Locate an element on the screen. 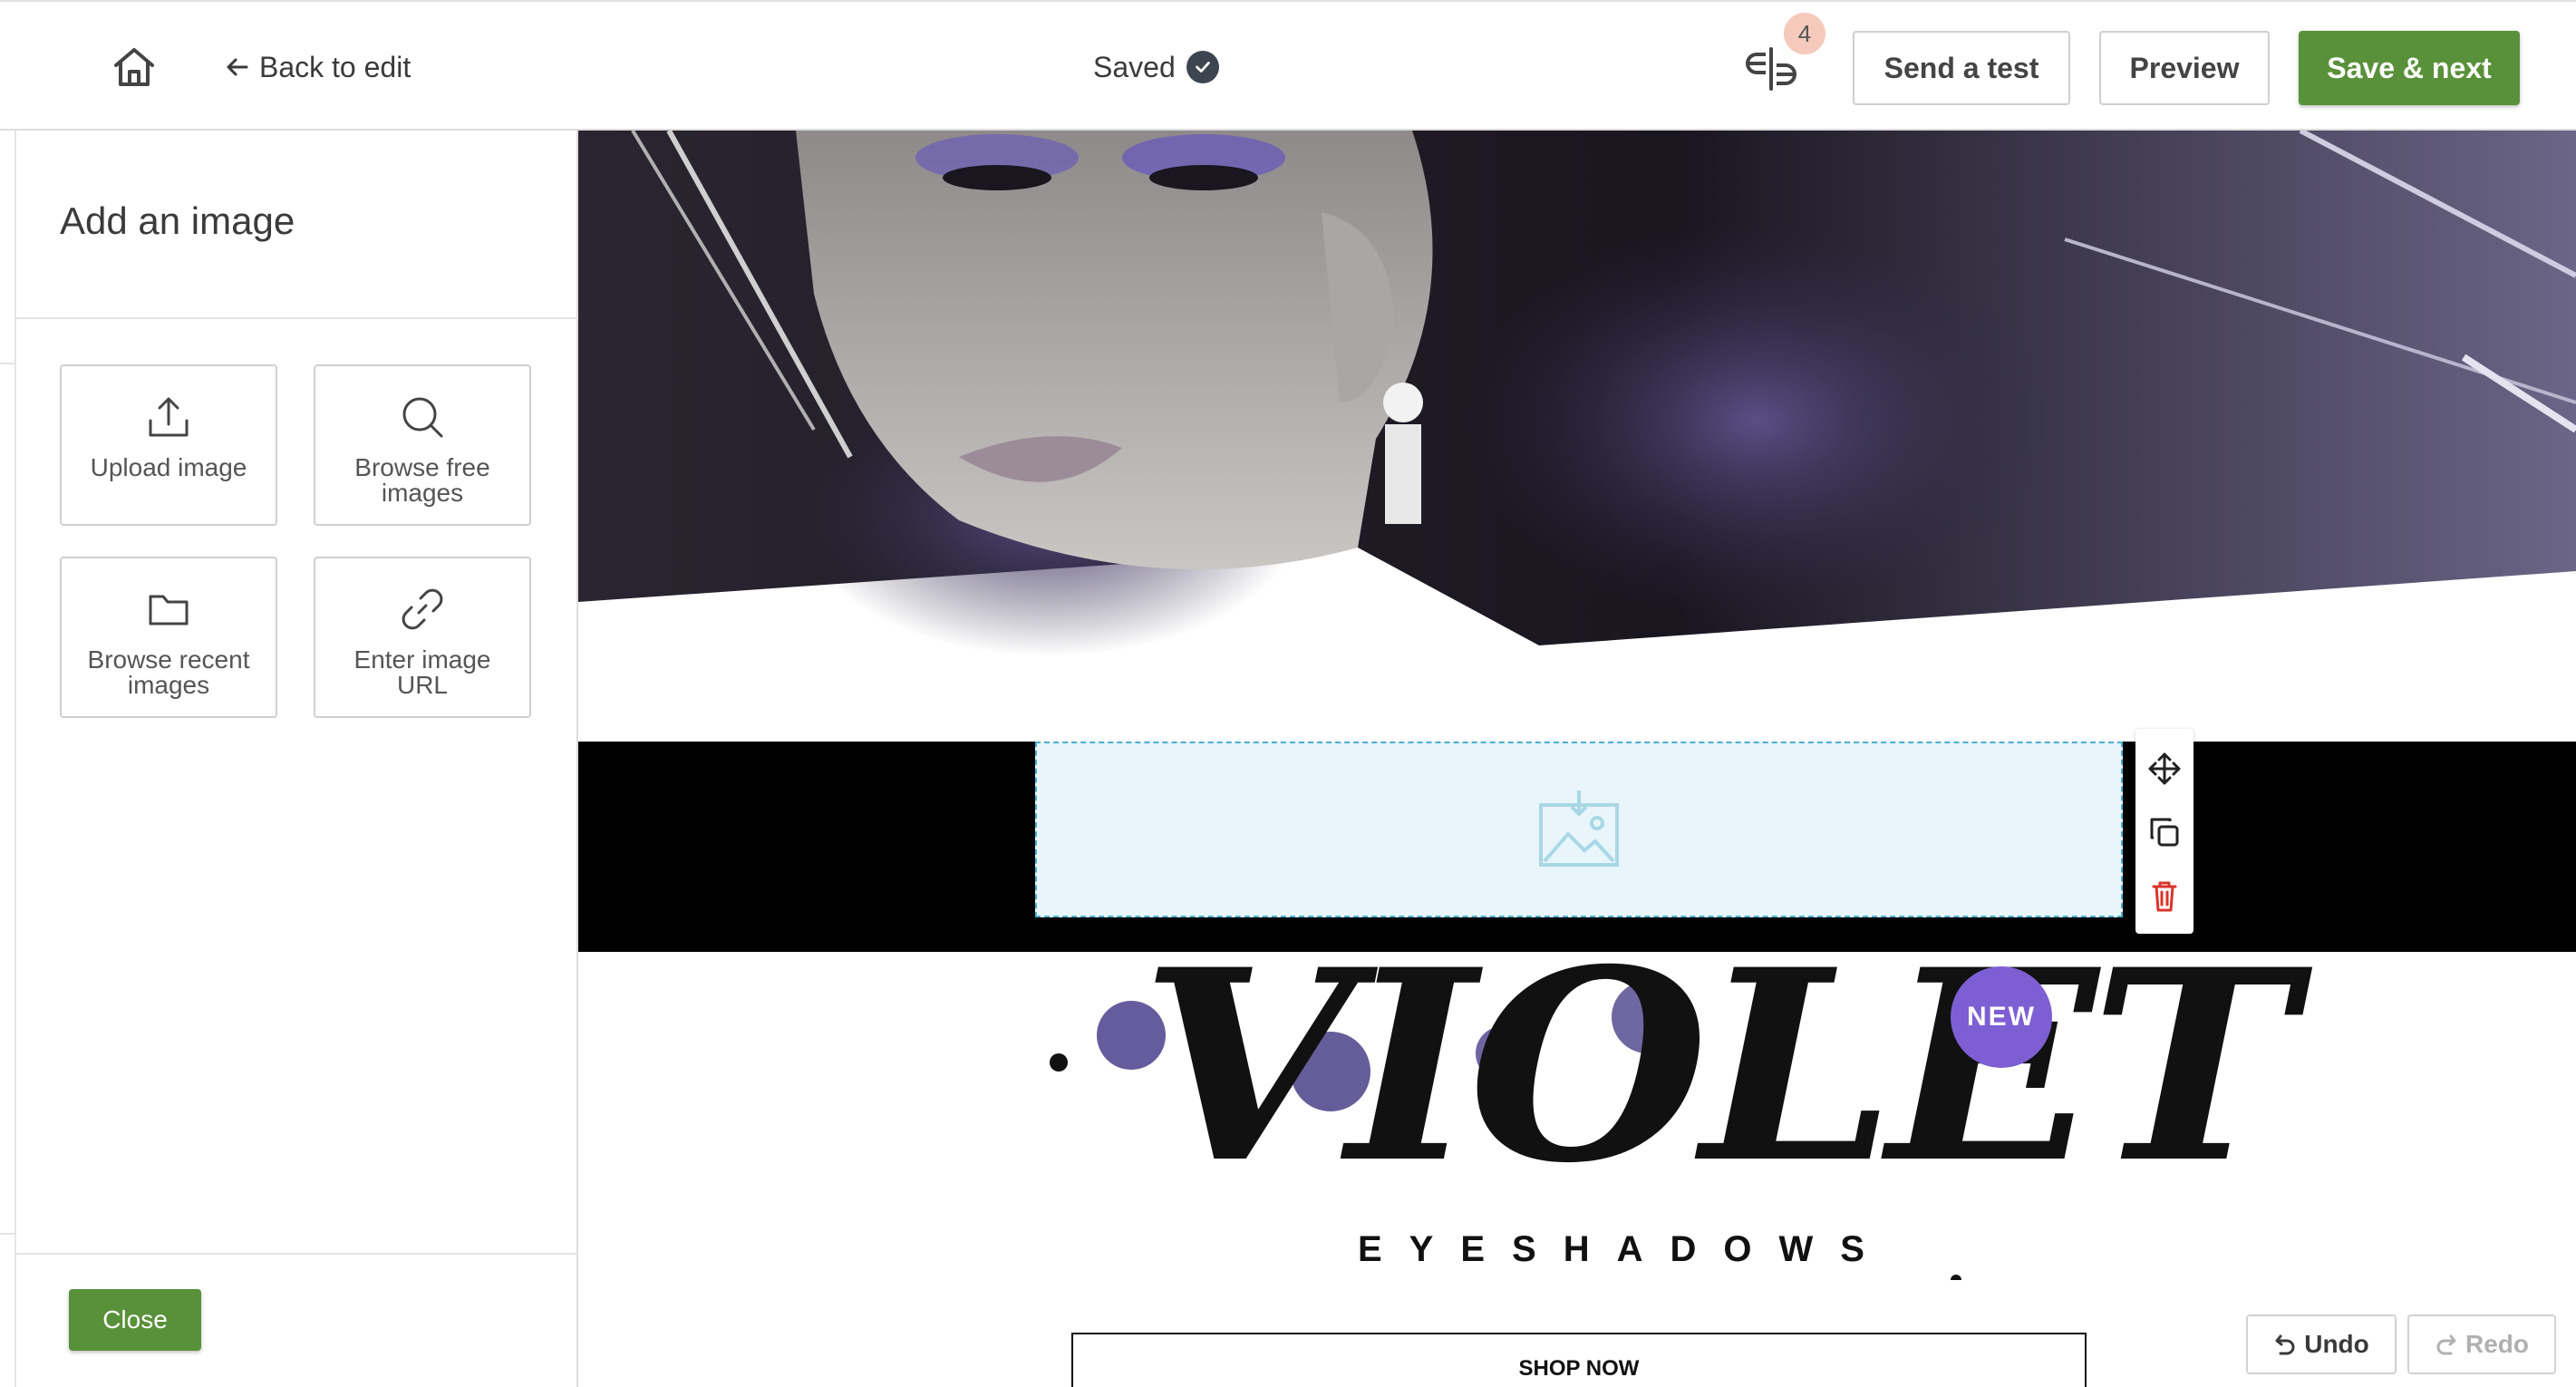  empty-image-placeholder is located at coordinates (1579, 829).